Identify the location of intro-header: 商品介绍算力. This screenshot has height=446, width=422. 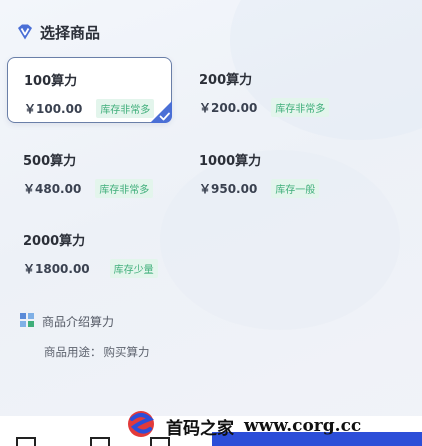
(67, 321).